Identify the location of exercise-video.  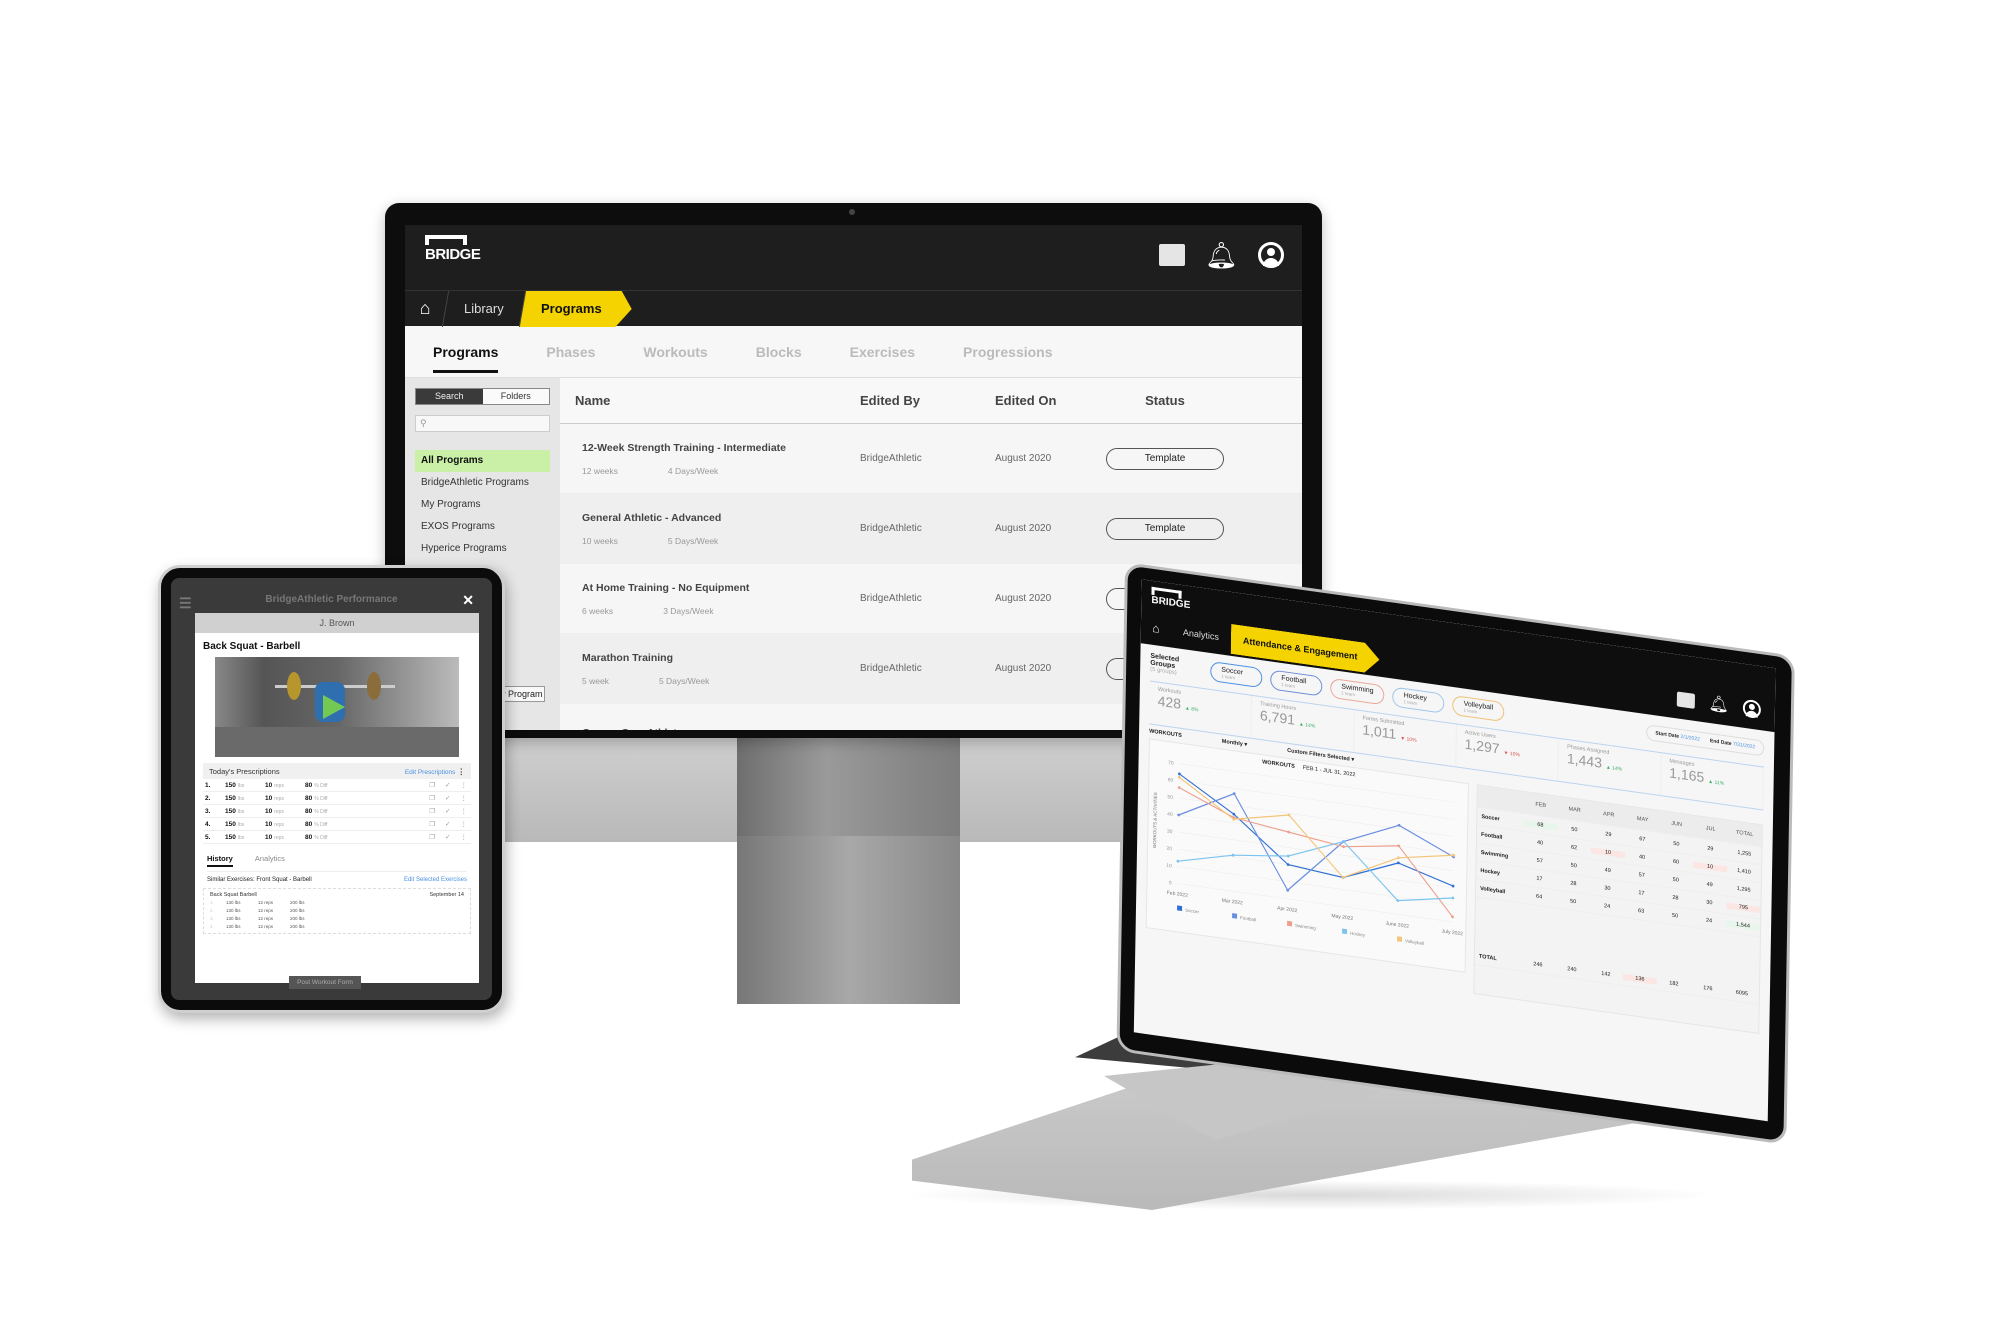
(337, 707).